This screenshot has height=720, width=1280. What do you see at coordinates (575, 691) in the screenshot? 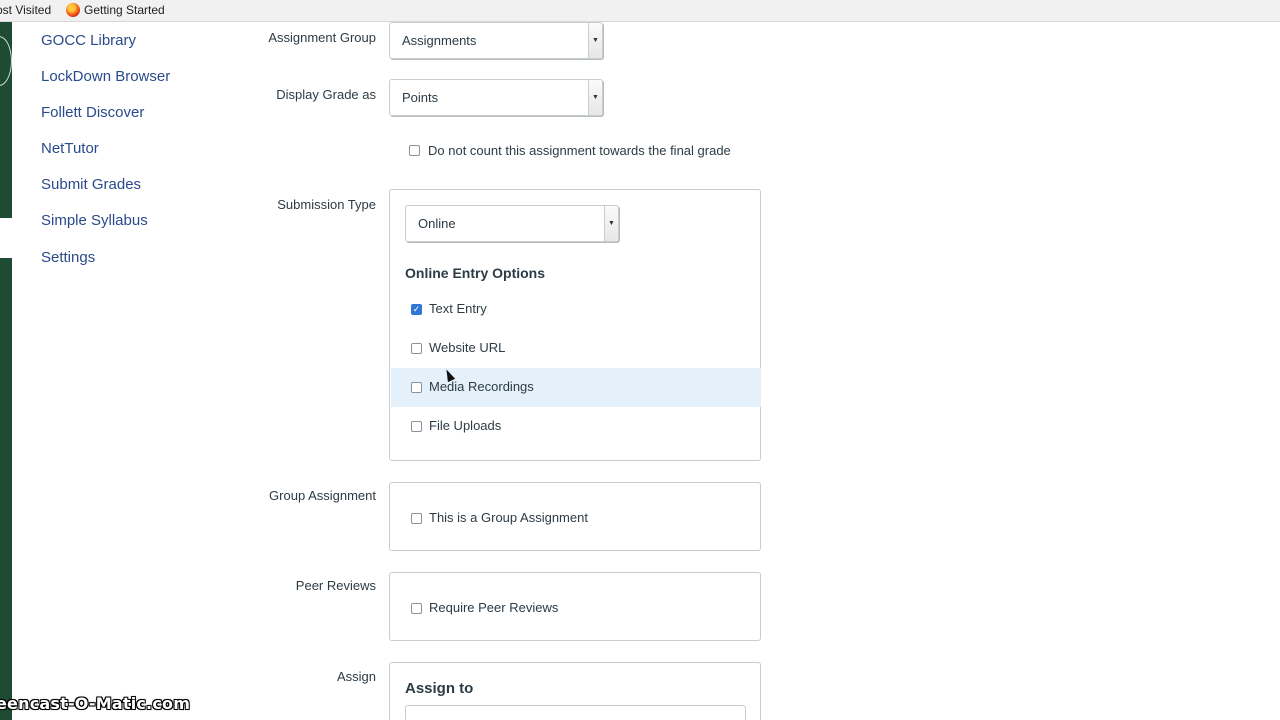
I see `assign-panel: Assign to` at bounding box center [575, 691].